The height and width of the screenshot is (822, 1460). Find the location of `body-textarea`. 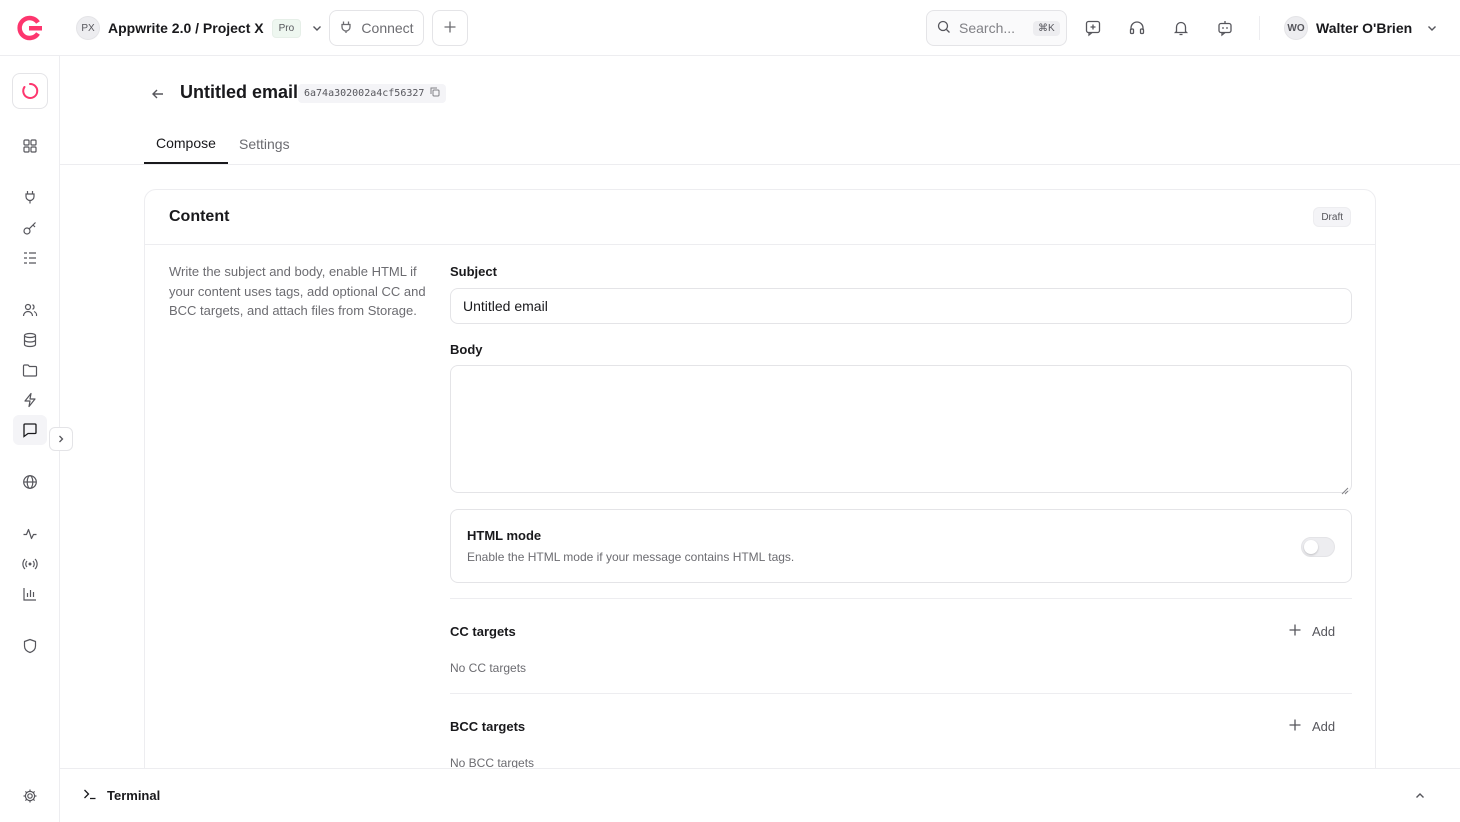

body-textarea is located at coordinates (901, 430).